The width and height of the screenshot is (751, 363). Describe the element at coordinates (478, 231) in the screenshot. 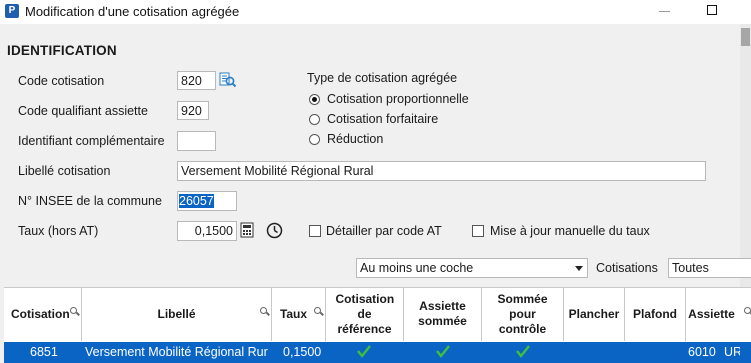

I see `maj-manuelle-checkbox` at that location.